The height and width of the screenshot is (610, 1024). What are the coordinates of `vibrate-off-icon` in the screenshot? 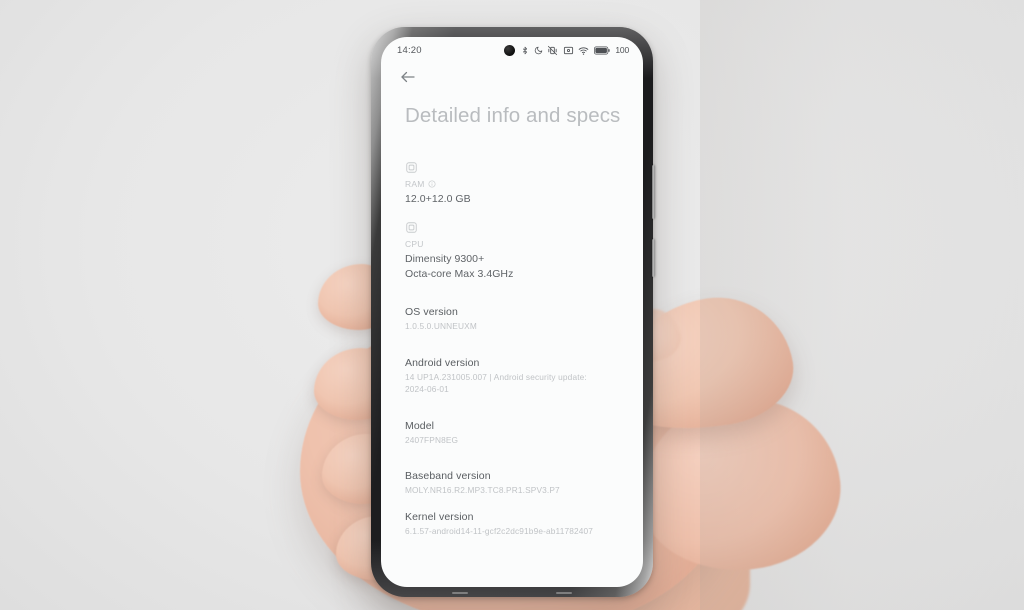 It's located at (553, 50).